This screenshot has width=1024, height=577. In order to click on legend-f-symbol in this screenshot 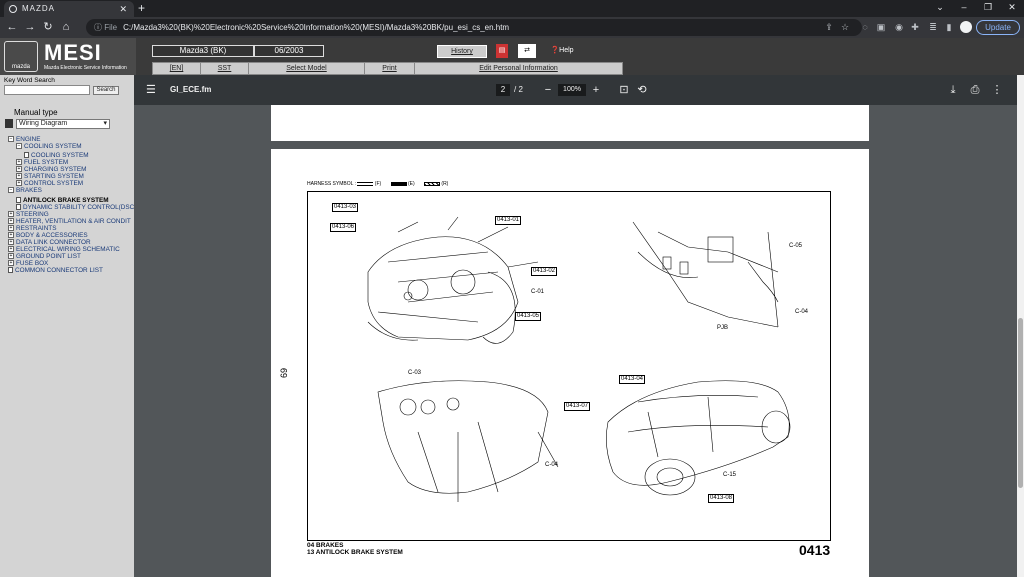, I will do `click(365, 183)`.